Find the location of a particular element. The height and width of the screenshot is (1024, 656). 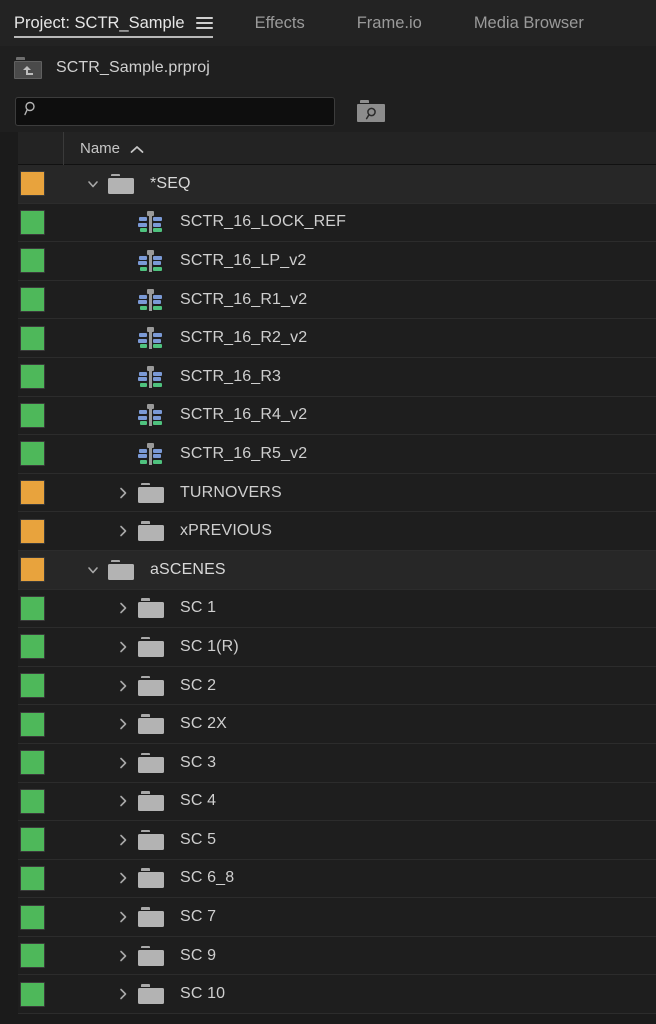

tab-frame-io: Frame.io is located at coordinates (389, 23).